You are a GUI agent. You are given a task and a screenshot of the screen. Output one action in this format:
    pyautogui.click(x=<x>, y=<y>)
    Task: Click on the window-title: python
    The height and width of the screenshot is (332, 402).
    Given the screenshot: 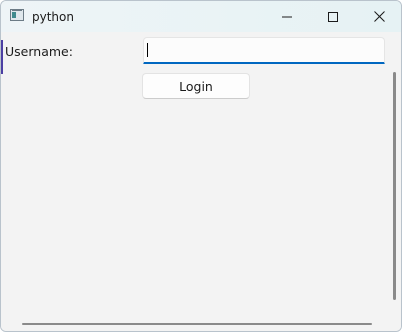 What is the action you would take?
    pyautogui.click(x=53, y=17)
    